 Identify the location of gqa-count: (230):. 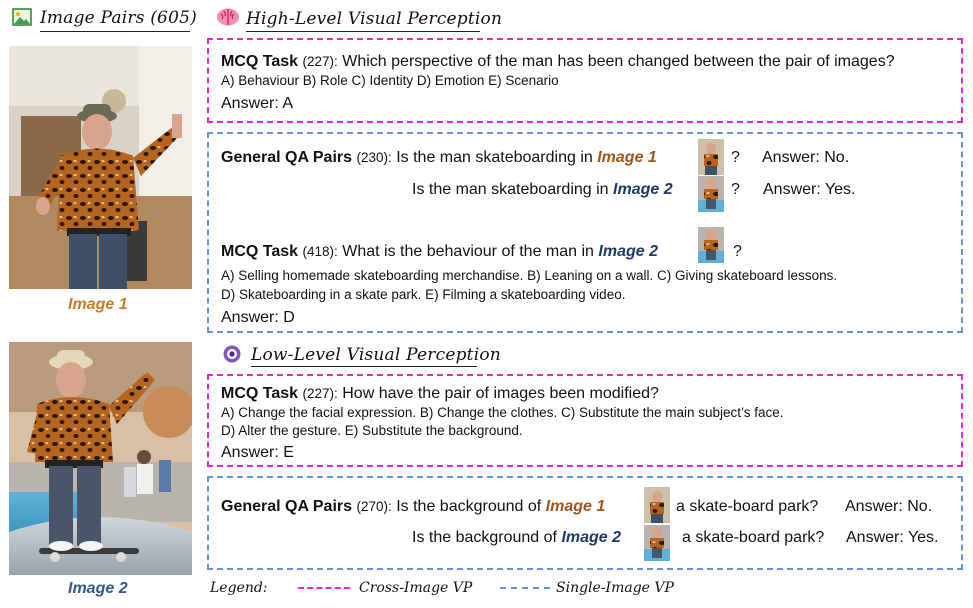
(374, 157).